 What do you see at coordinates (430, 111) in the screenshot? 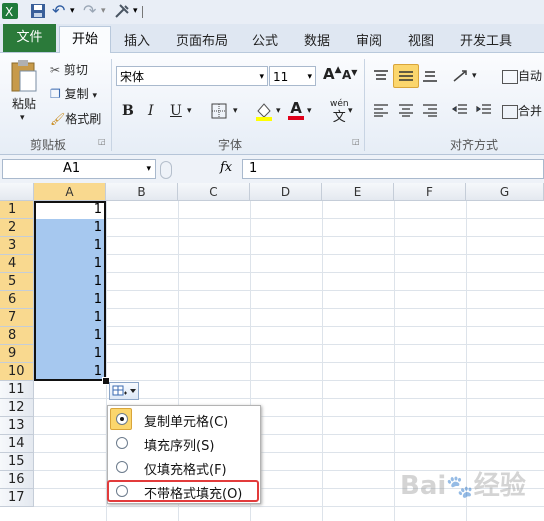
I see `align-right-icon` at bounding box center [430, 111].